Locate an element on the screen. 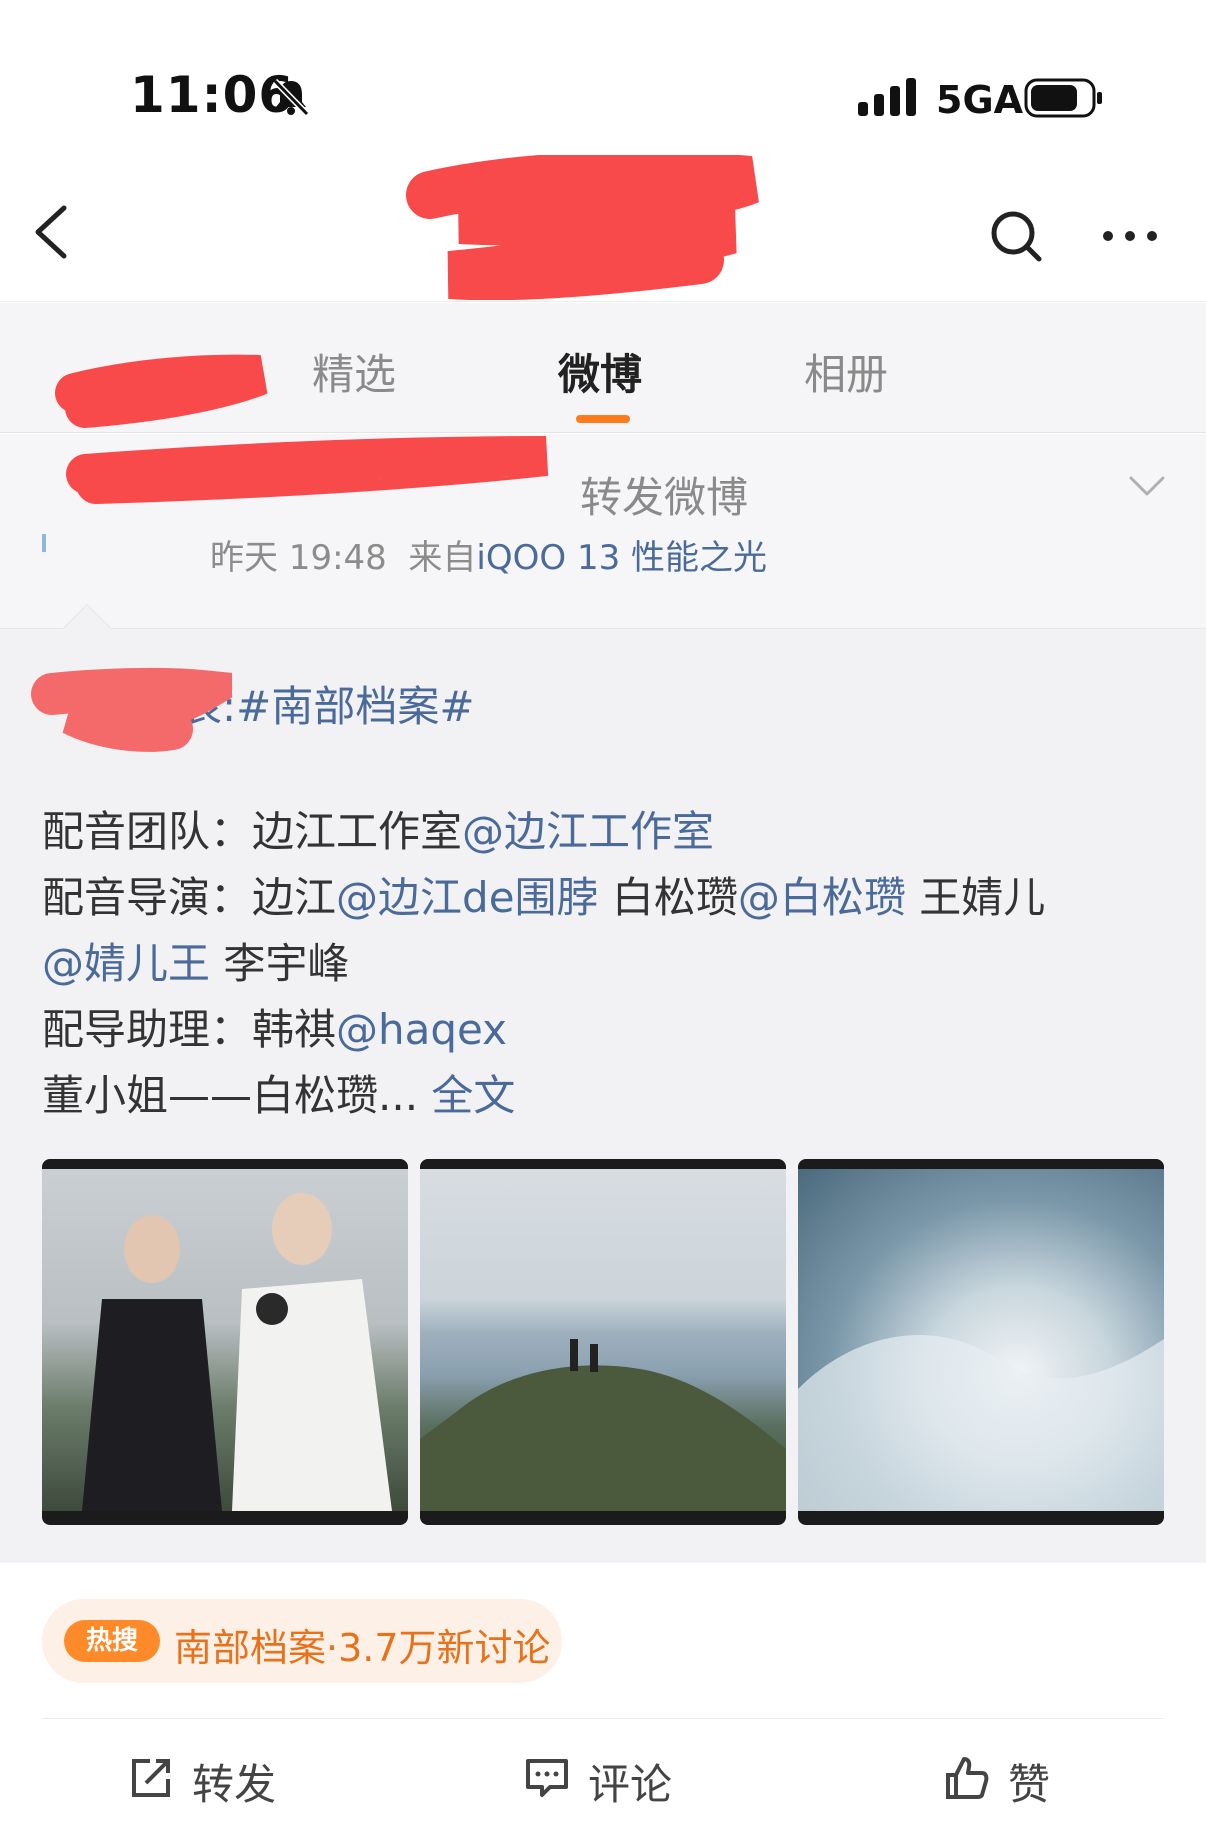 This screenshot has width=1206, height=1838. text-line: @婧儿王 李宇峰 is located at coordinates (607, 964).